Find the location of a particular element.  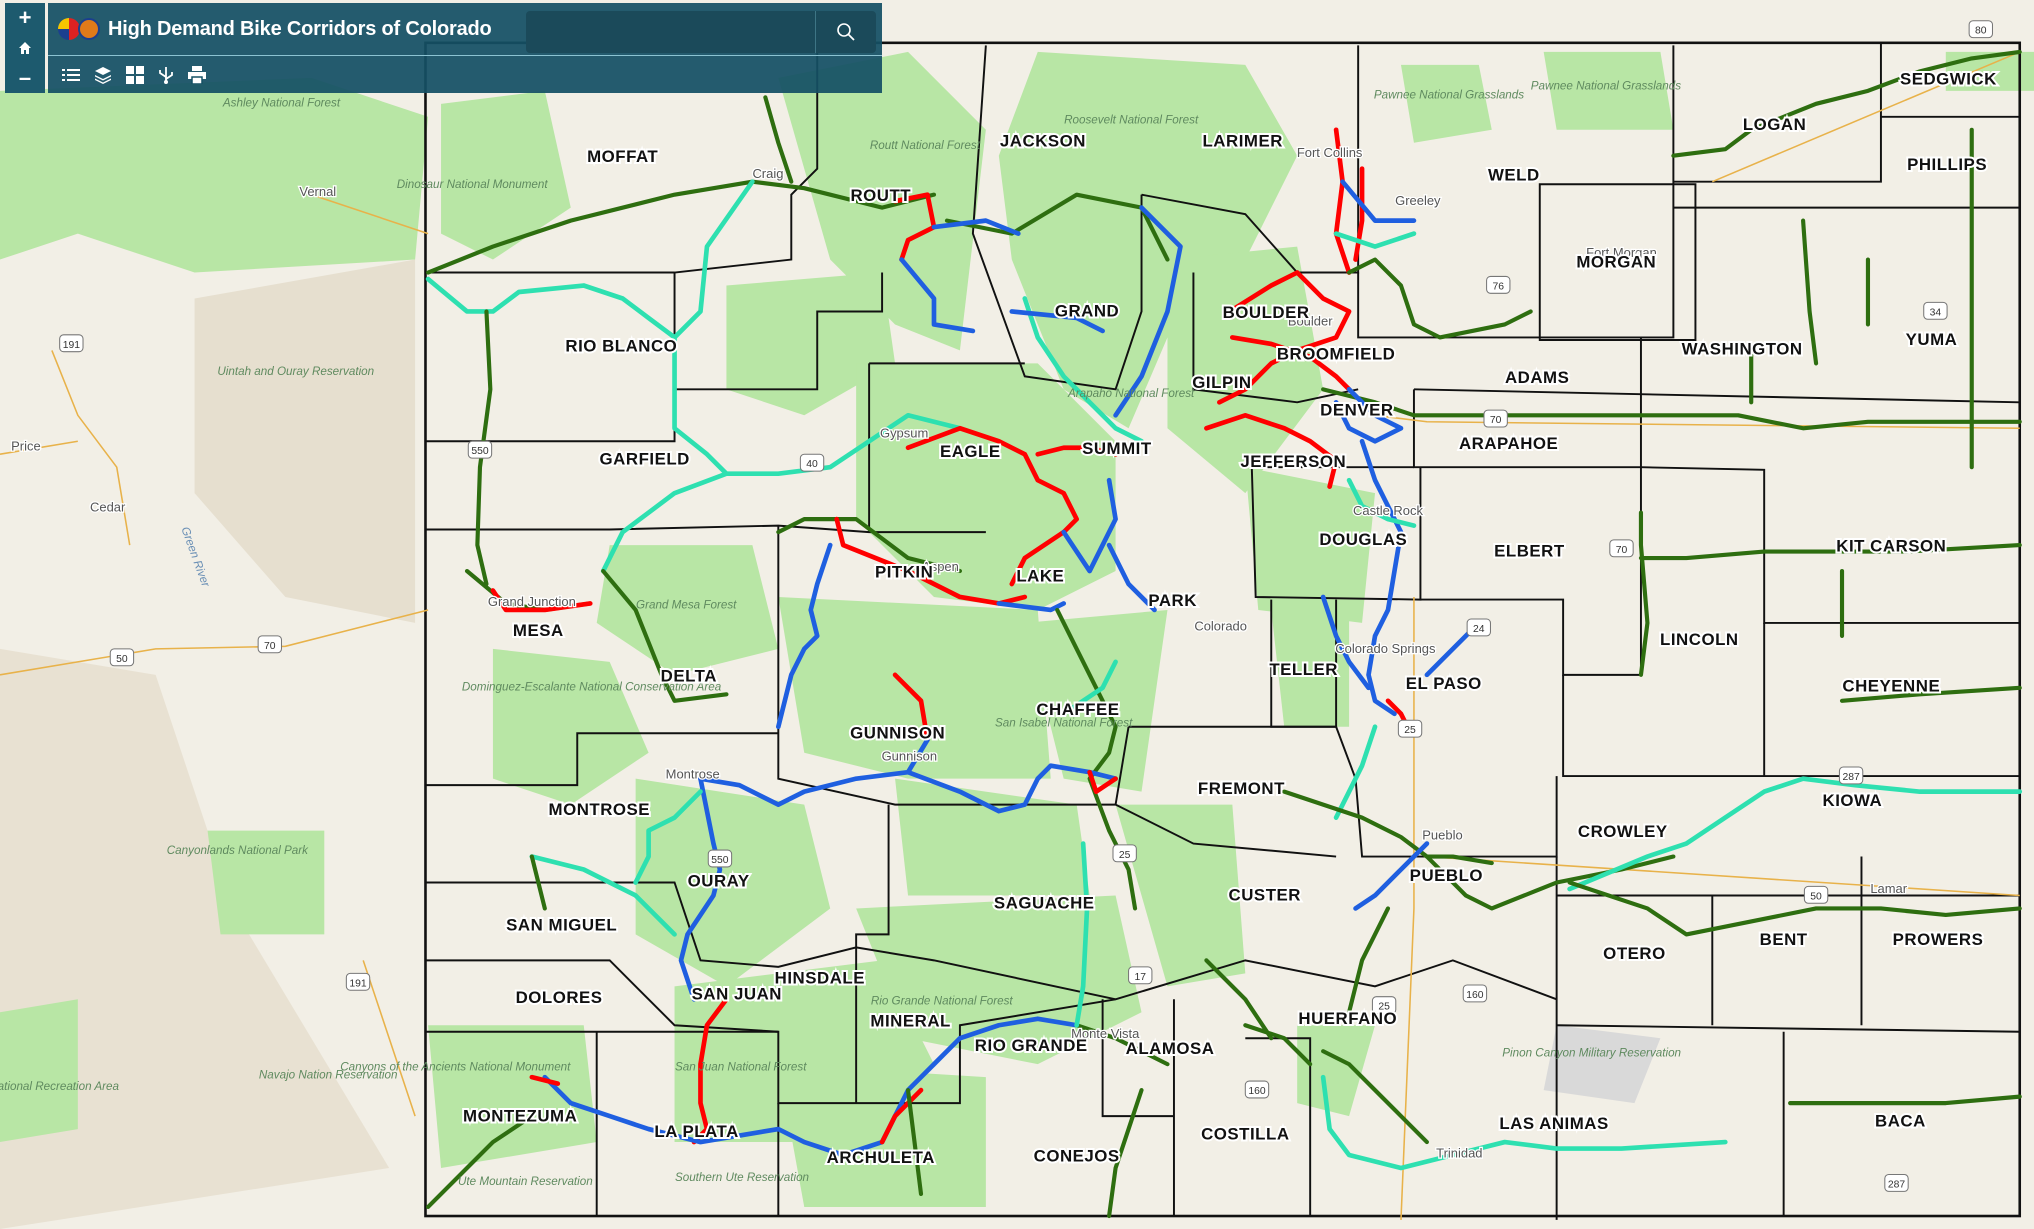

county-label: LINCOLN is located at coordinates (1699, 639).